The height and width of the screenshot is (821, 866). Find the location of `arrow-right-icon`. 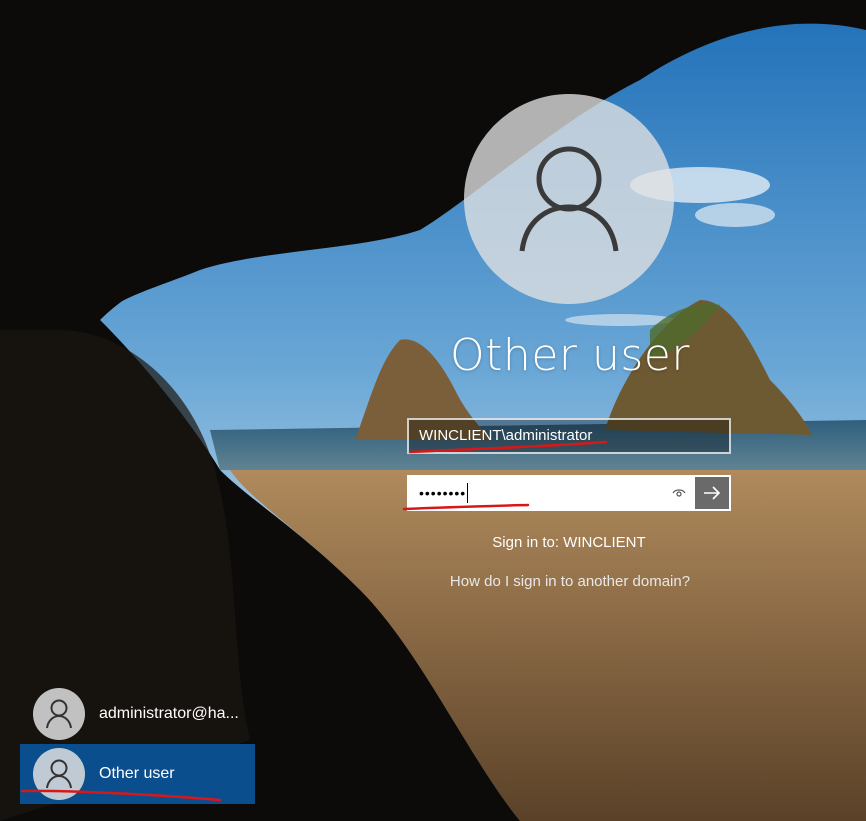

arrow-right-icon is located at coordinates (712, 493).